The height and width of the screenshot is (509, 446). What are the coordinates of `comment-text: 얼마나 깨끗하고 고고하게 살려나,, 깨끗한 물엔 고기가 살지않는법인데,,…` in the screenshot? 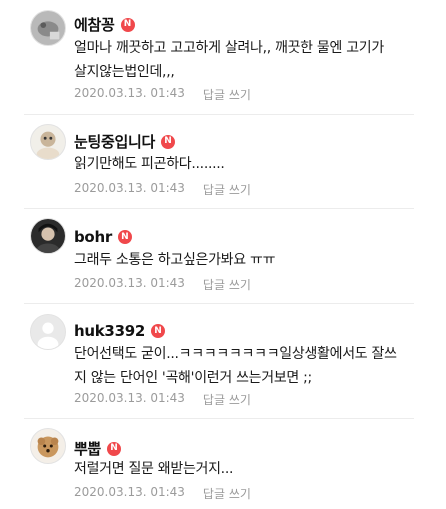 It's located at (229, 60).